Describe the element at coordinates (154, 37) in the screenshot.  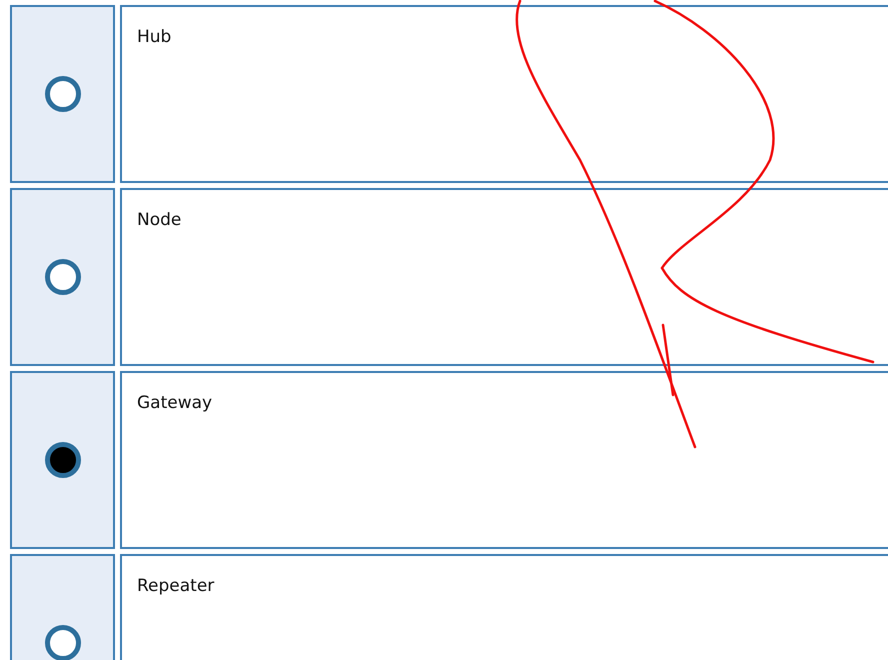
I see `option-label: Hub` at that location.